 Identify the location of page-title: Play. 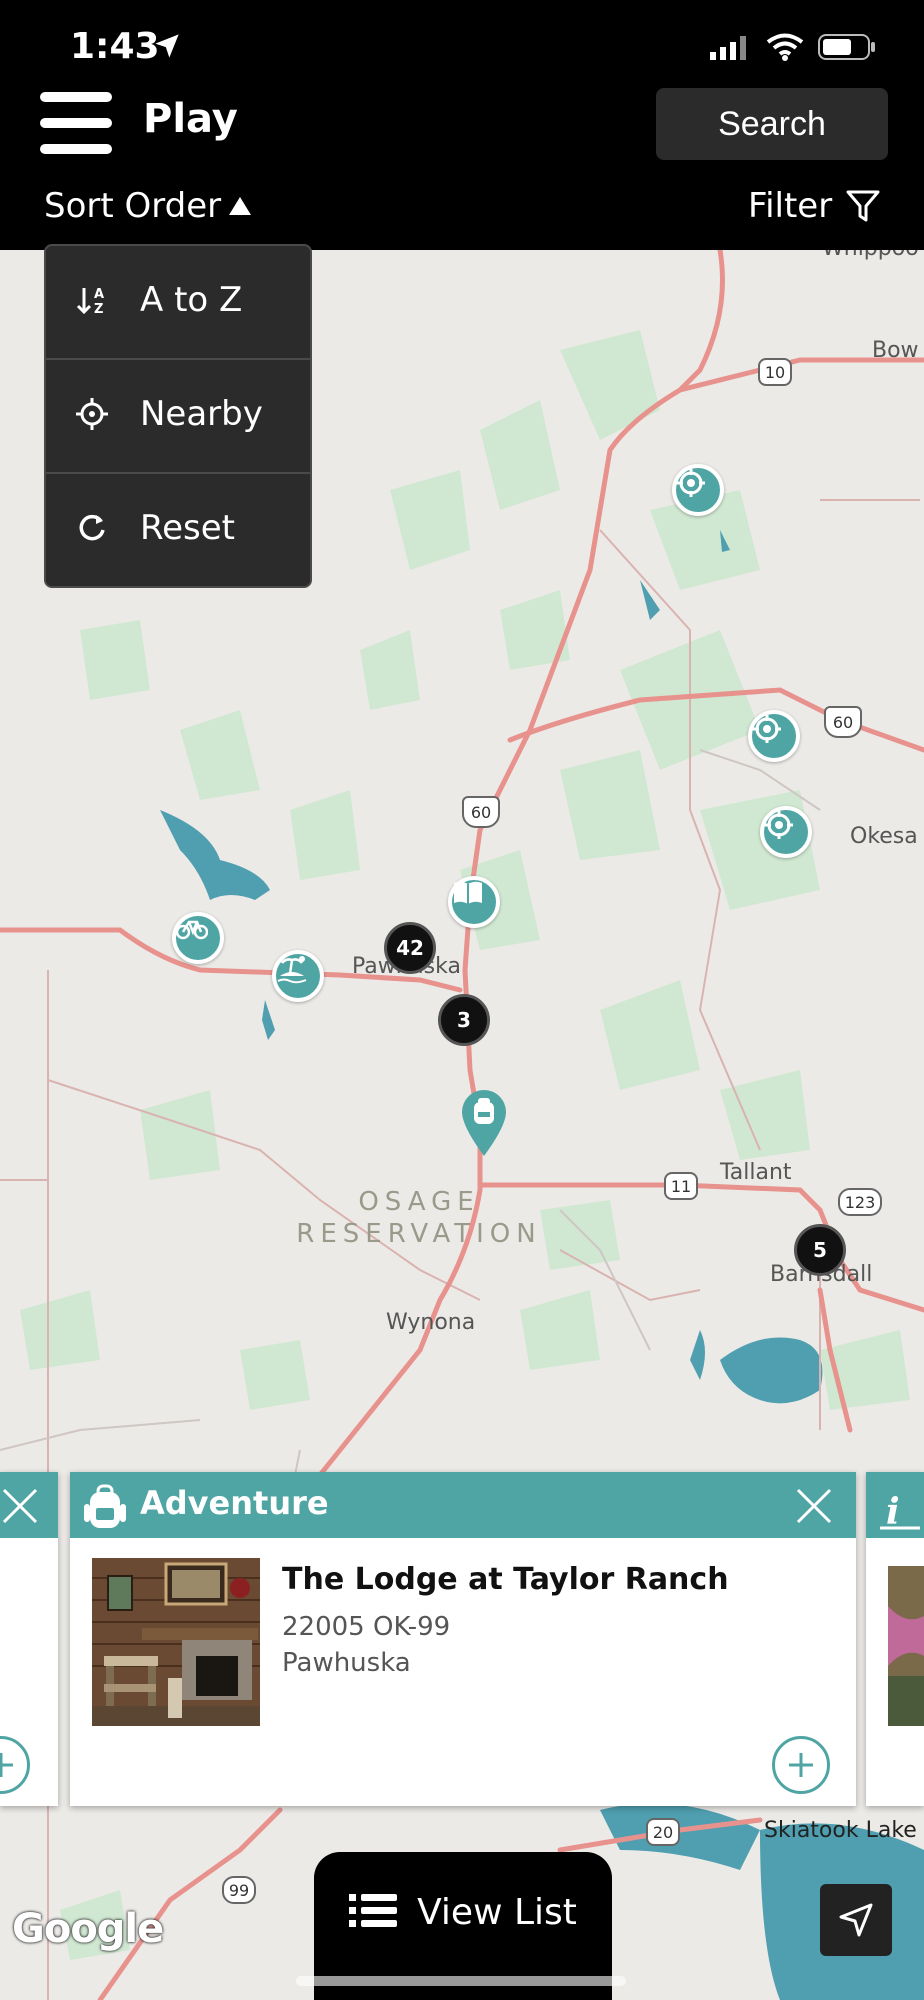
(190, 119).